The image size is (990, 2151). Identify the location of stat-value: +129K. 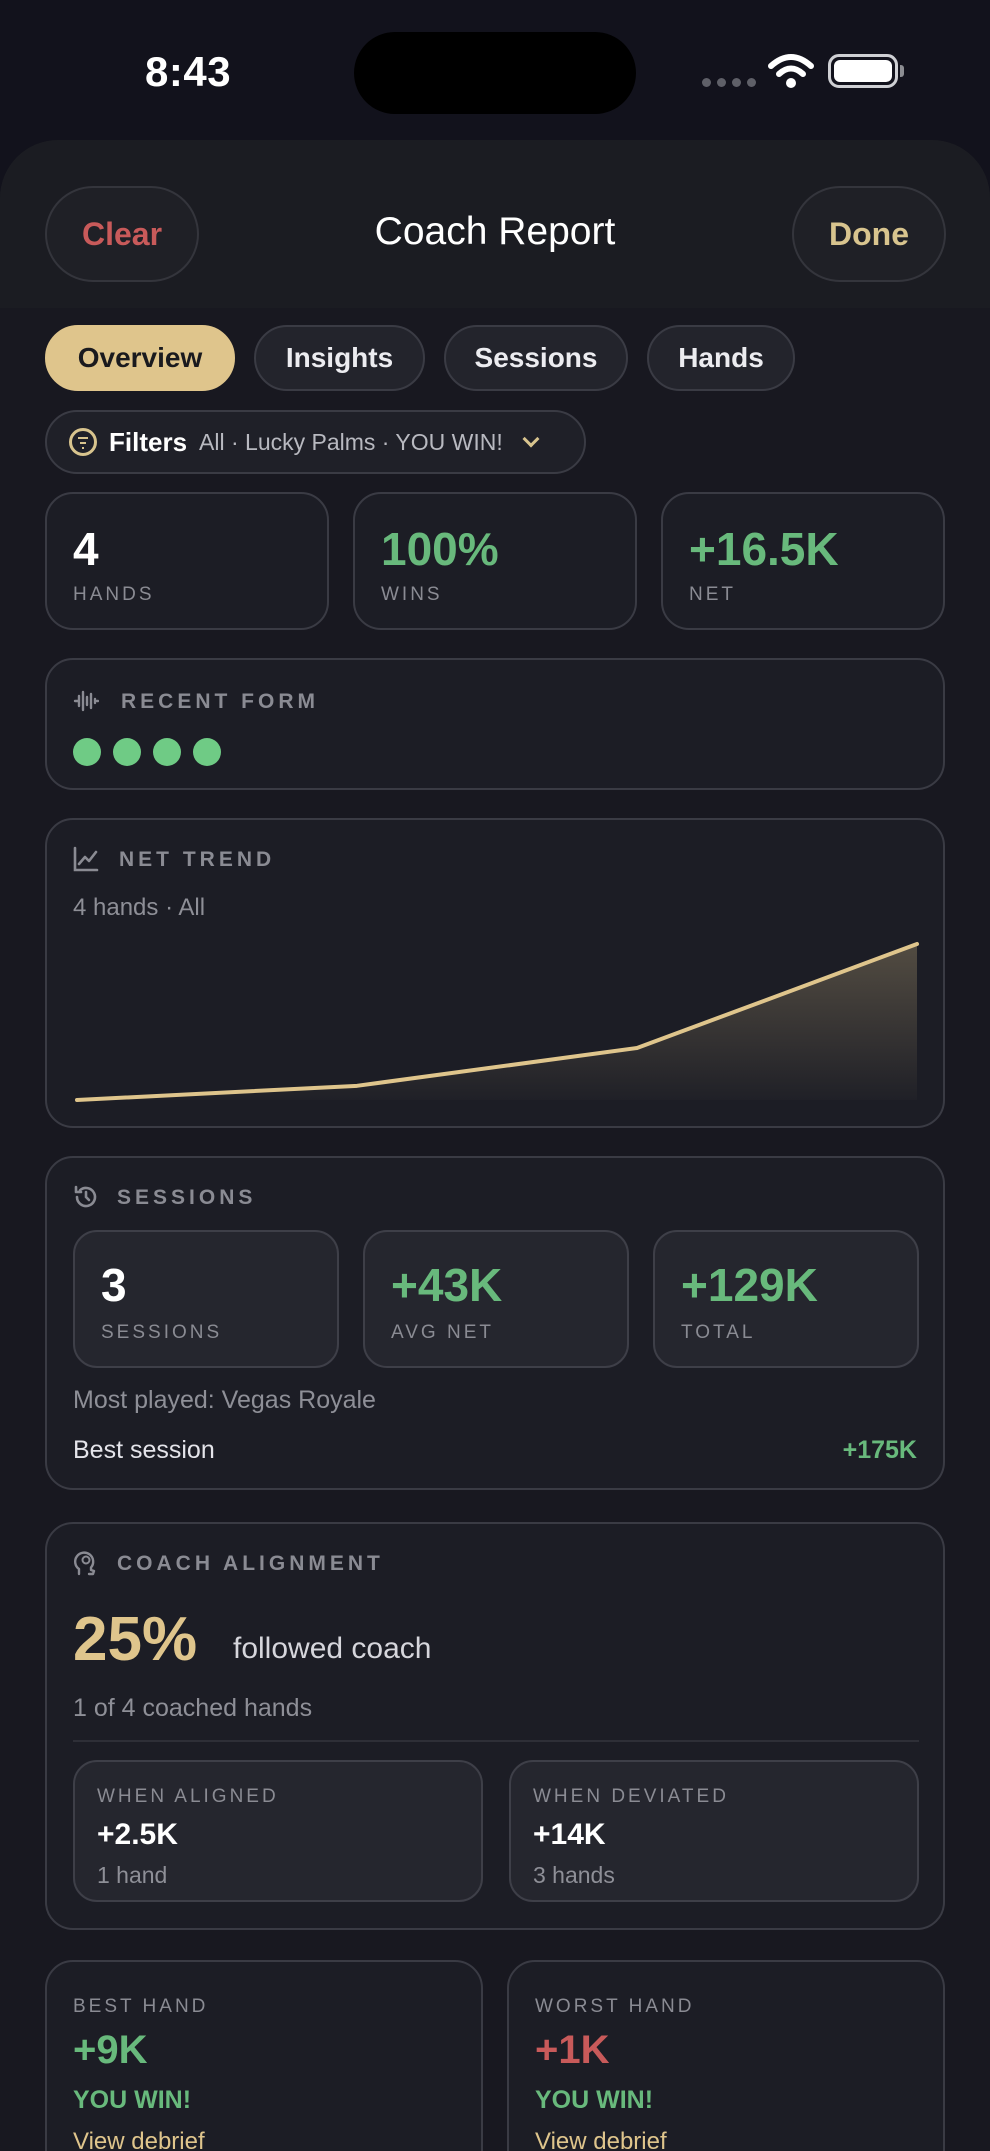
(749, 1285).